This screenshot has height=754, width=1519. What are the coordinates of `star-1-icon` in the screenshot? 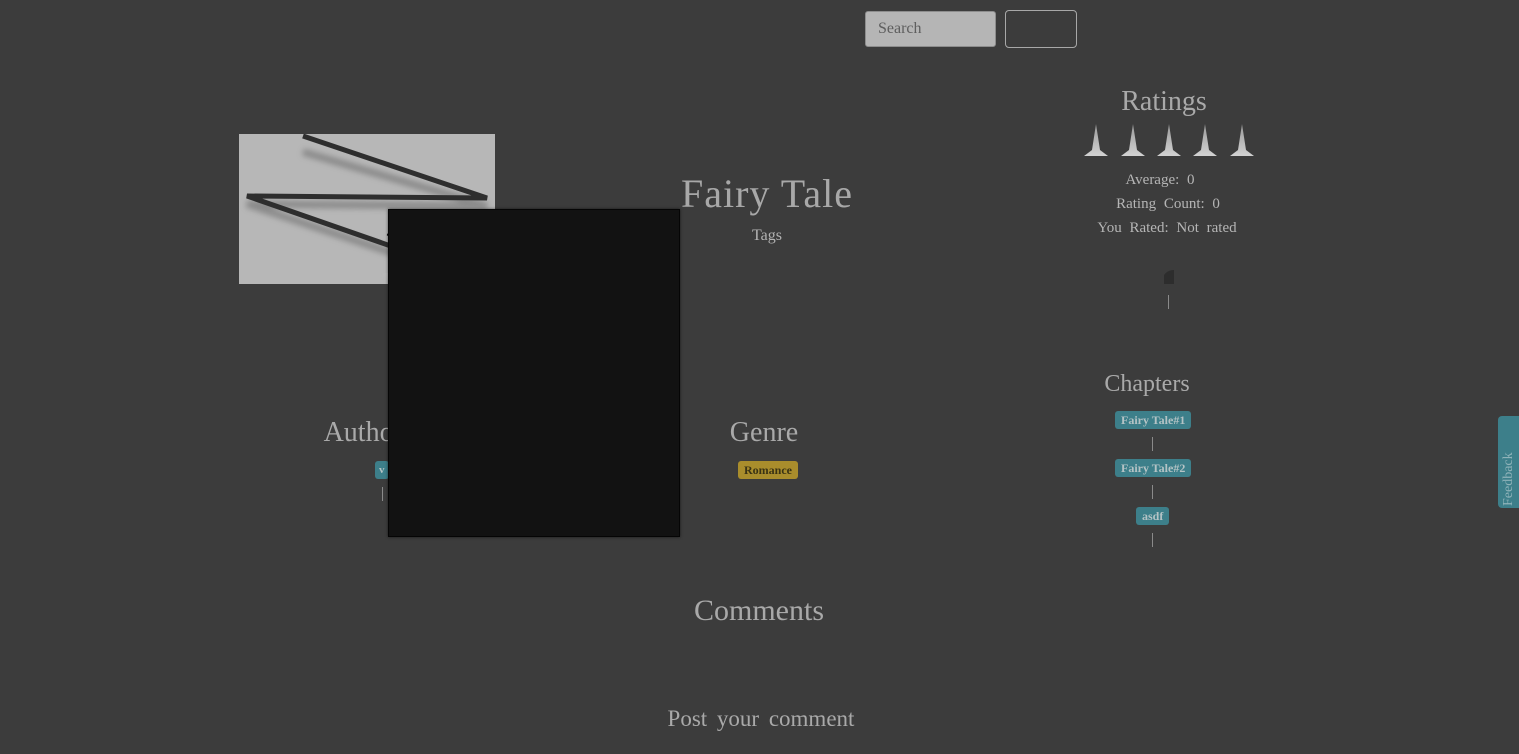 It's located at (1096, 140).